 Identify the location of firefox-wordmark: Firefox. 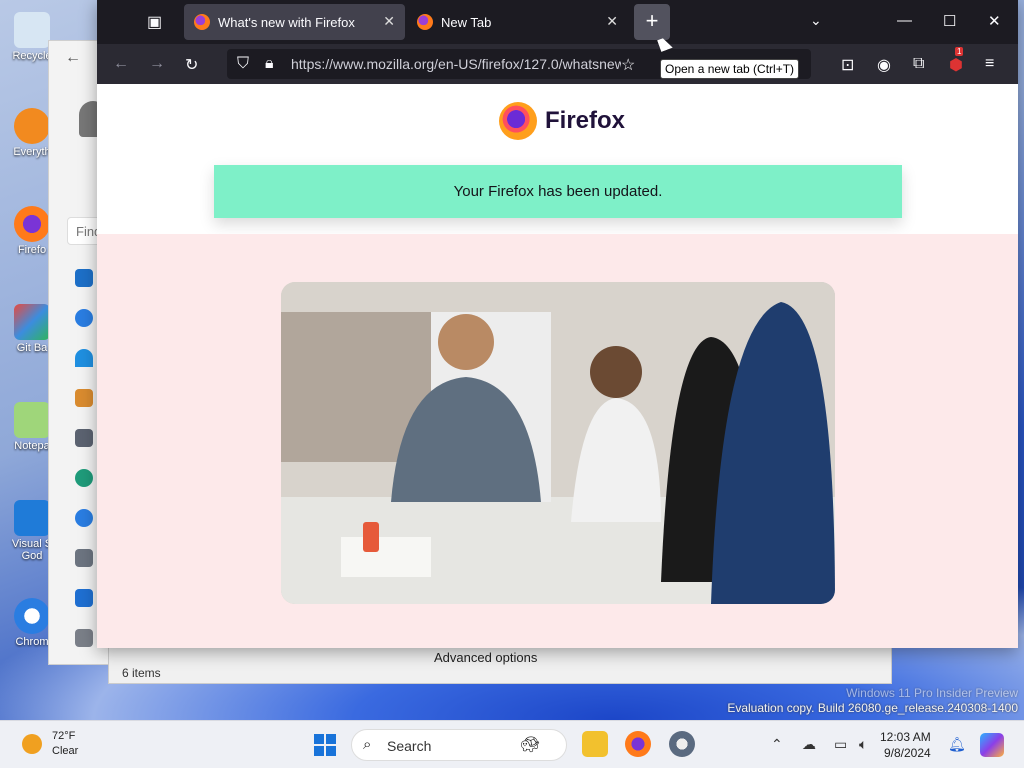
(585, 120).